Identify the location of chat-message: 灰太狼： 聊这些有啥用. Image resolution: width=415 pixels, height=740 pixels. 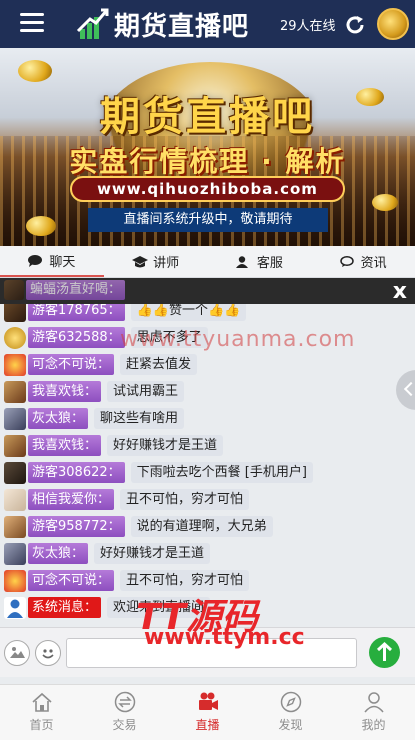
(94, 418).